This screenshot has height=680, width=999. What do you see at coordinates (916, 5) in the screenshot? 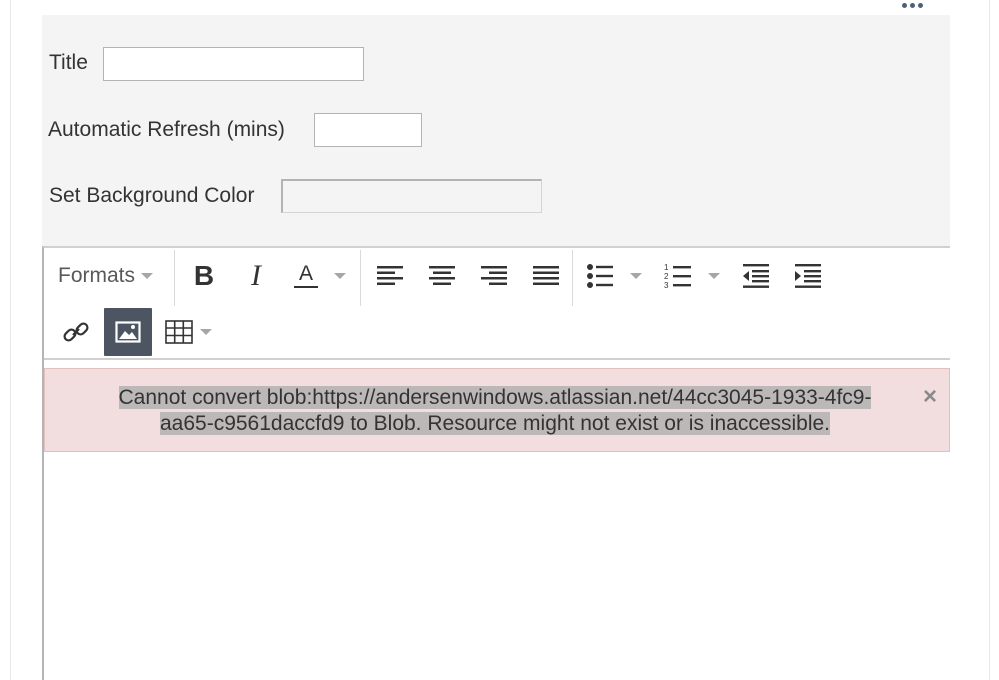
I see `more-icon` at bounding box center [916, 5].